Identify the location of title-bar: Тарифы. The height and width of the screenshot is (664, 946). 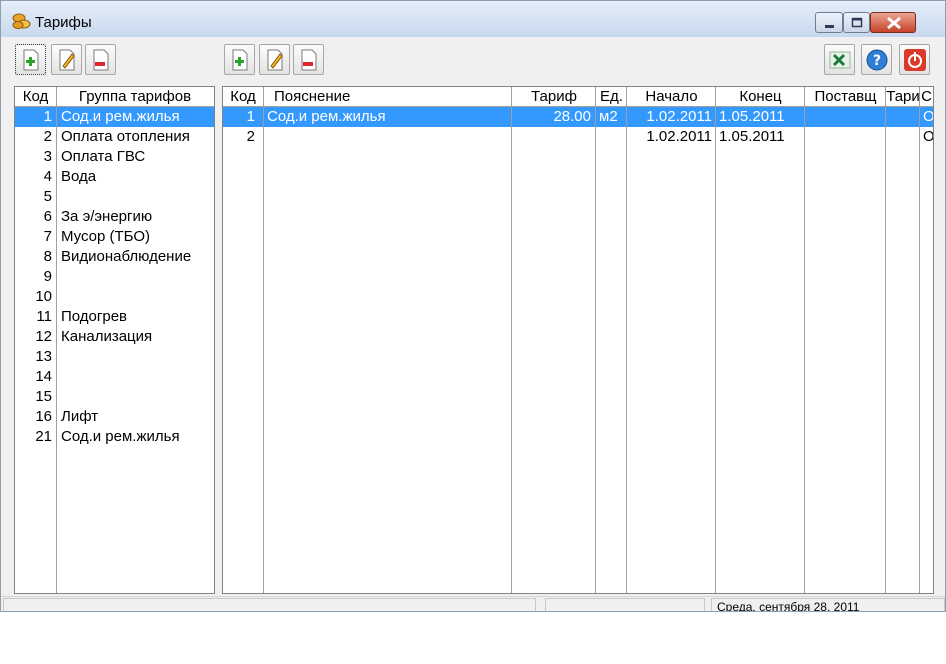
(473, 19).